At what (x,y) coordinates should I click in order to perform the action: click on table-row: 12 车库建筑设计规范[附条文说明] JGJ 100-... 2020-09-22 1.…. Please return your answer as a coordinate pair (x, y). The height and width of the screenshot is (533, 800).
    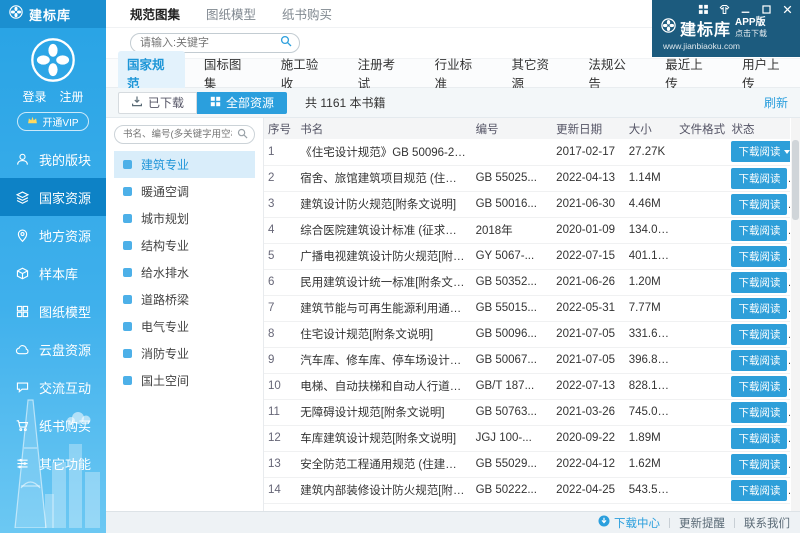
    Looking at the image, I should click on (527, 438).